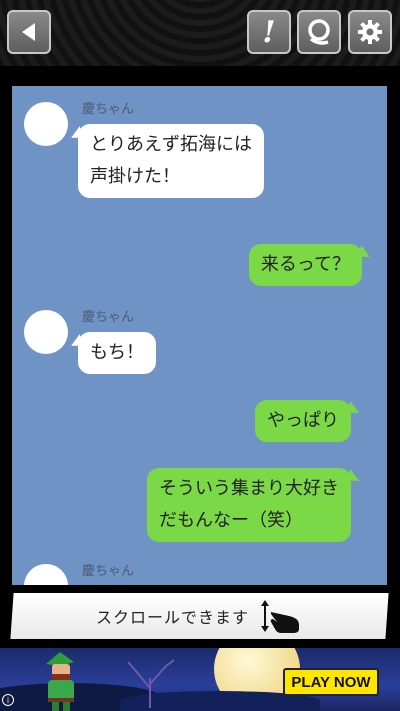 This screenshot has width=400, height=711. I want to click on scroll-hint: スクロールできます, so click(199, 616).